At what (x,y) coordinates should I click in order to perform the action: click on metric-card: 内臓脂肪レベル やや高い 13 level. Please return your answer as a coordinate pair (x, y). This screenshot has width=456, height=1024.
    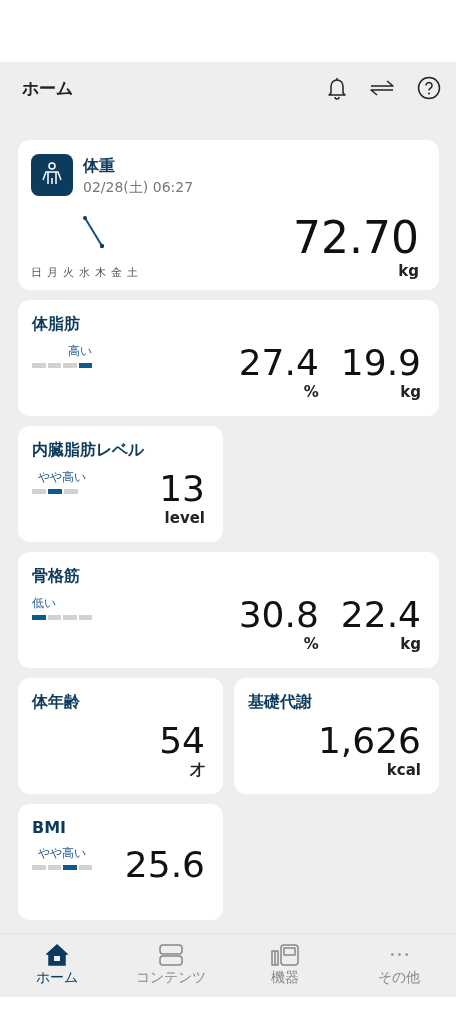
    Looking at the image, I should click on (120, 484).